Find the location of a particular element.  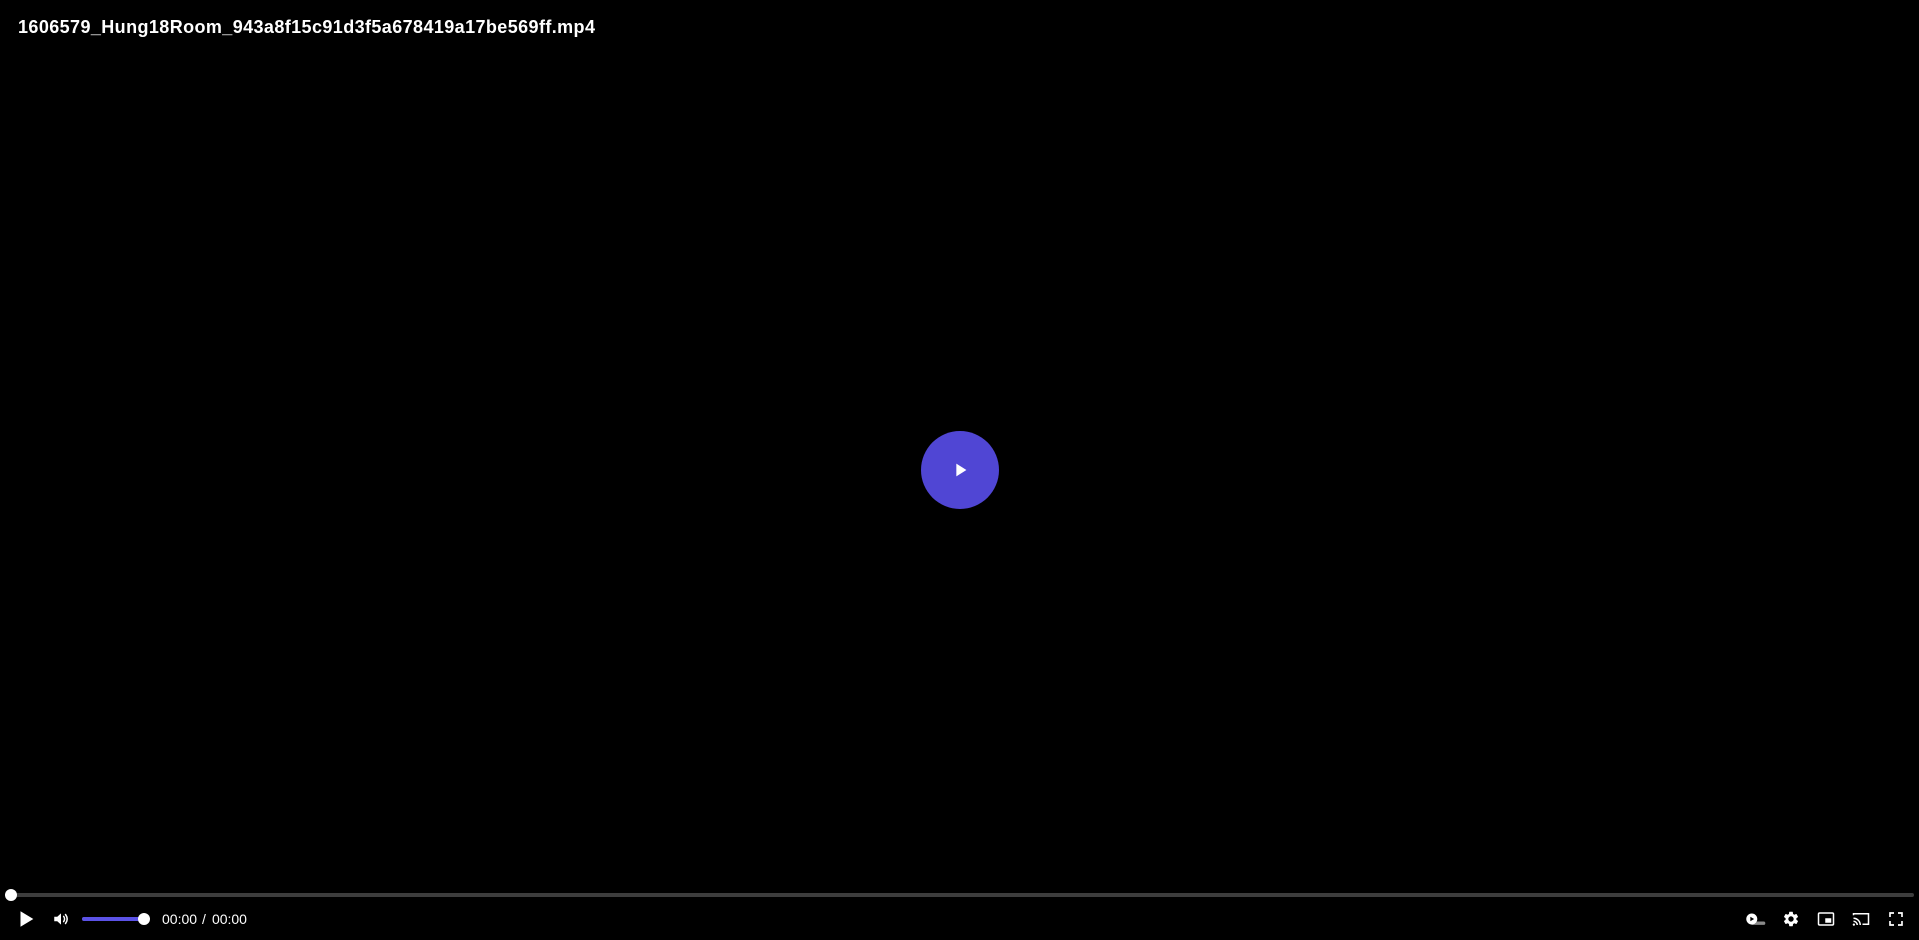

gear-icon is located at coordinates (1791, 919).